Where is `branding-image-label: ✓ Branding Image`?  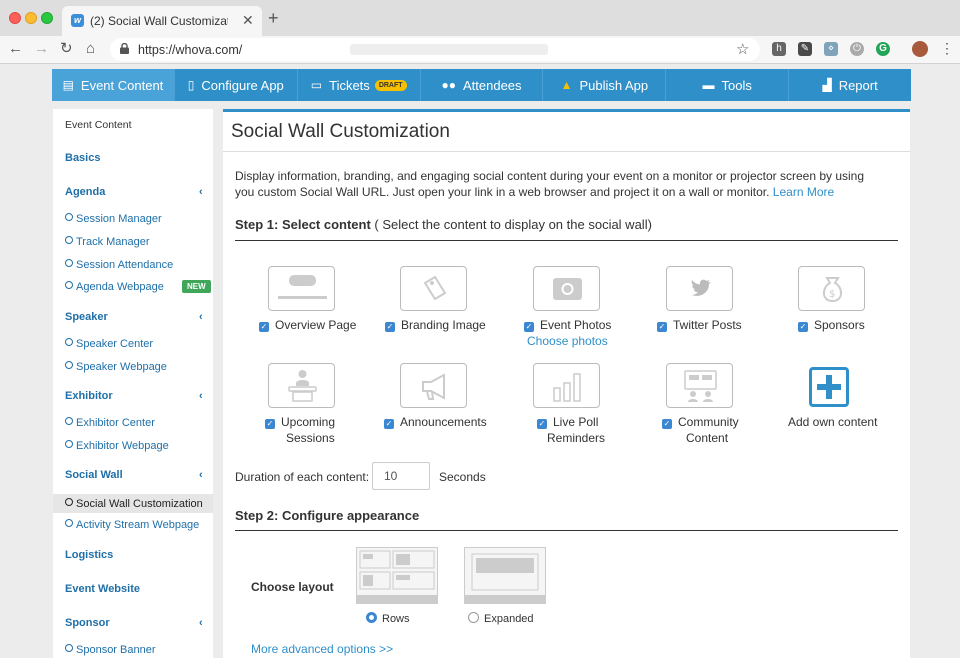 branding-image-label: ✓ Branding Image is located at coordinates (435, 325).